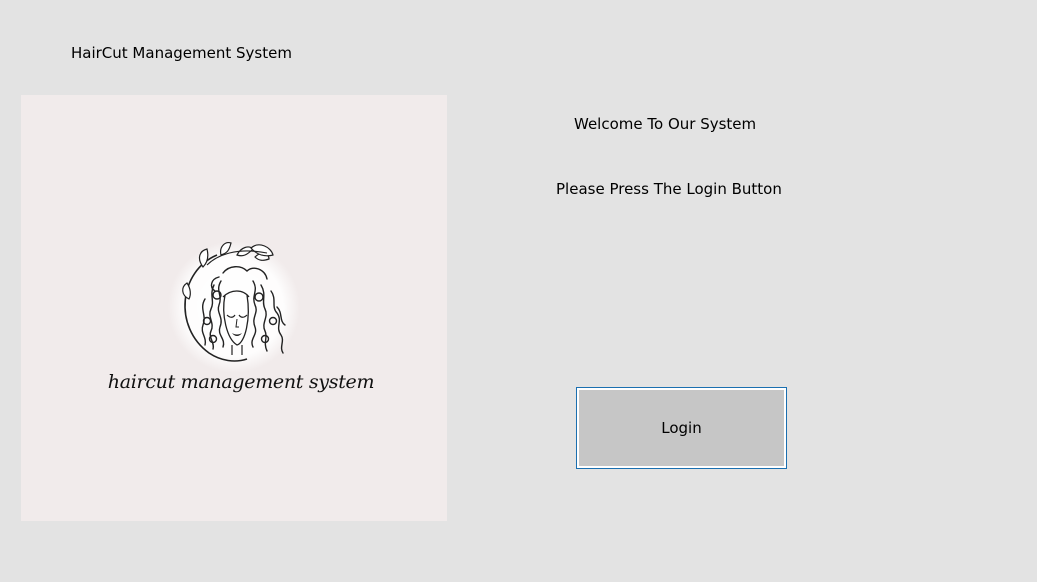 The image size is (1037, 582). I want to click on instruction-text: Please Press The Login Button, so click(669, 189).